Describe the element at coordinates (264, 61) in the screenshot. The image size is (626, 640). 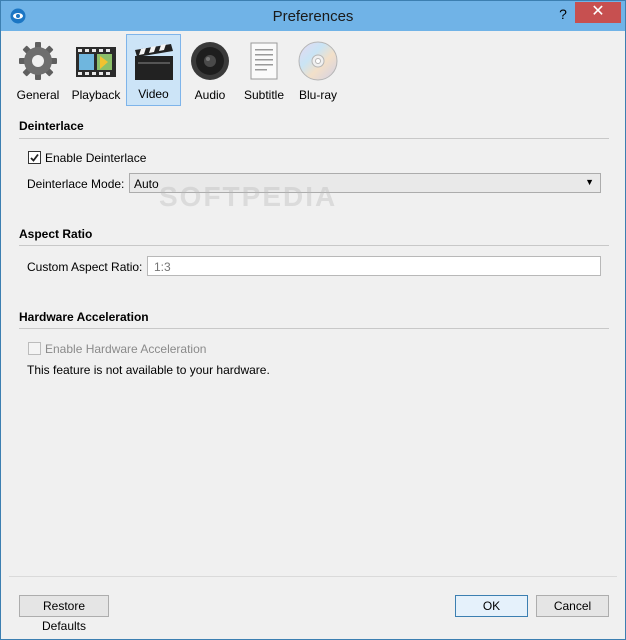
I see `document-icon` at that location.